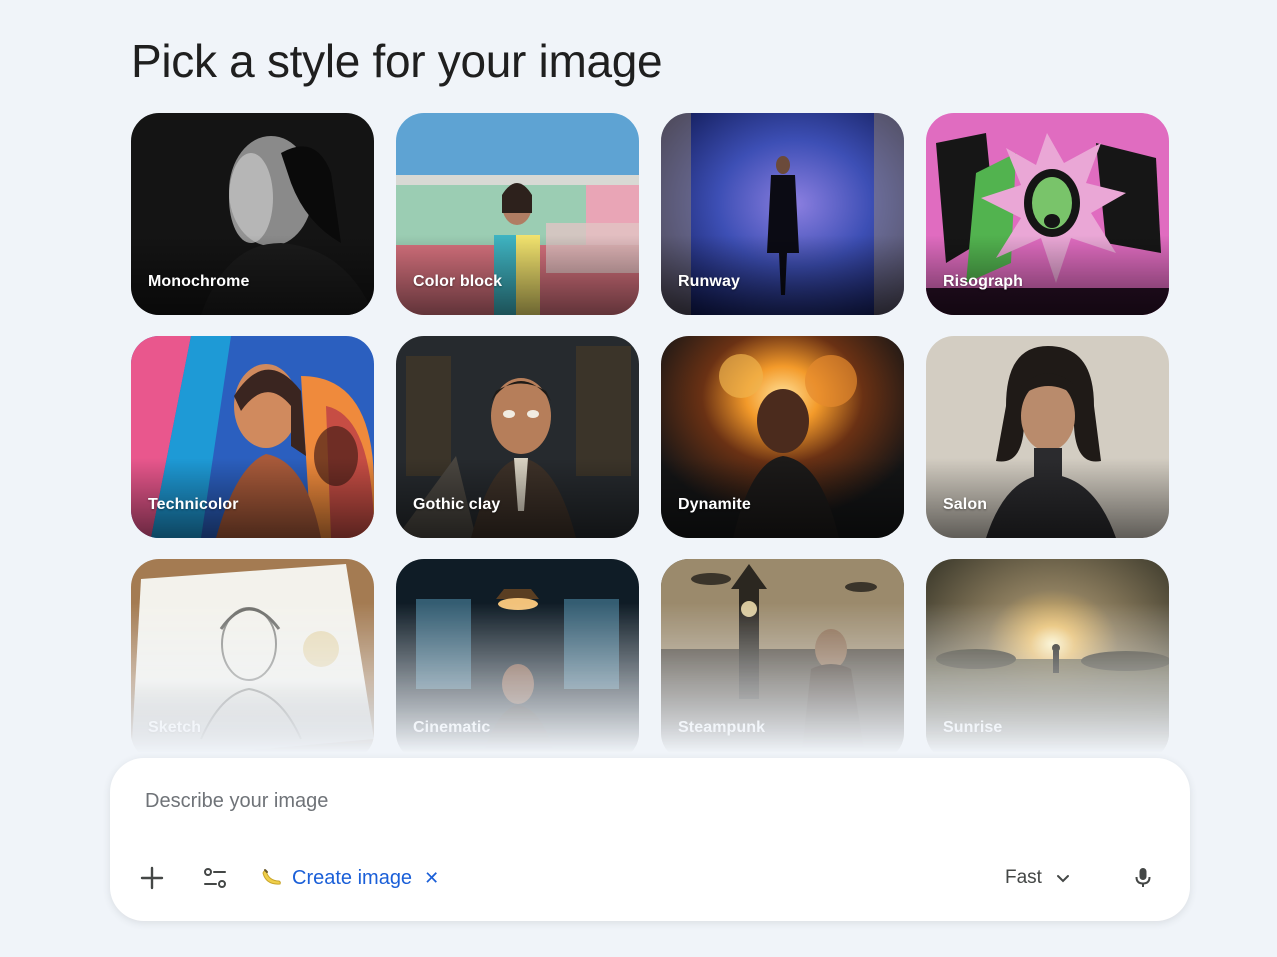  What do you see at coordinates (517, 437) in the screenshot?
I see `style-card-gothic-clay: Gothic clay` at bounding box center [517, 437].